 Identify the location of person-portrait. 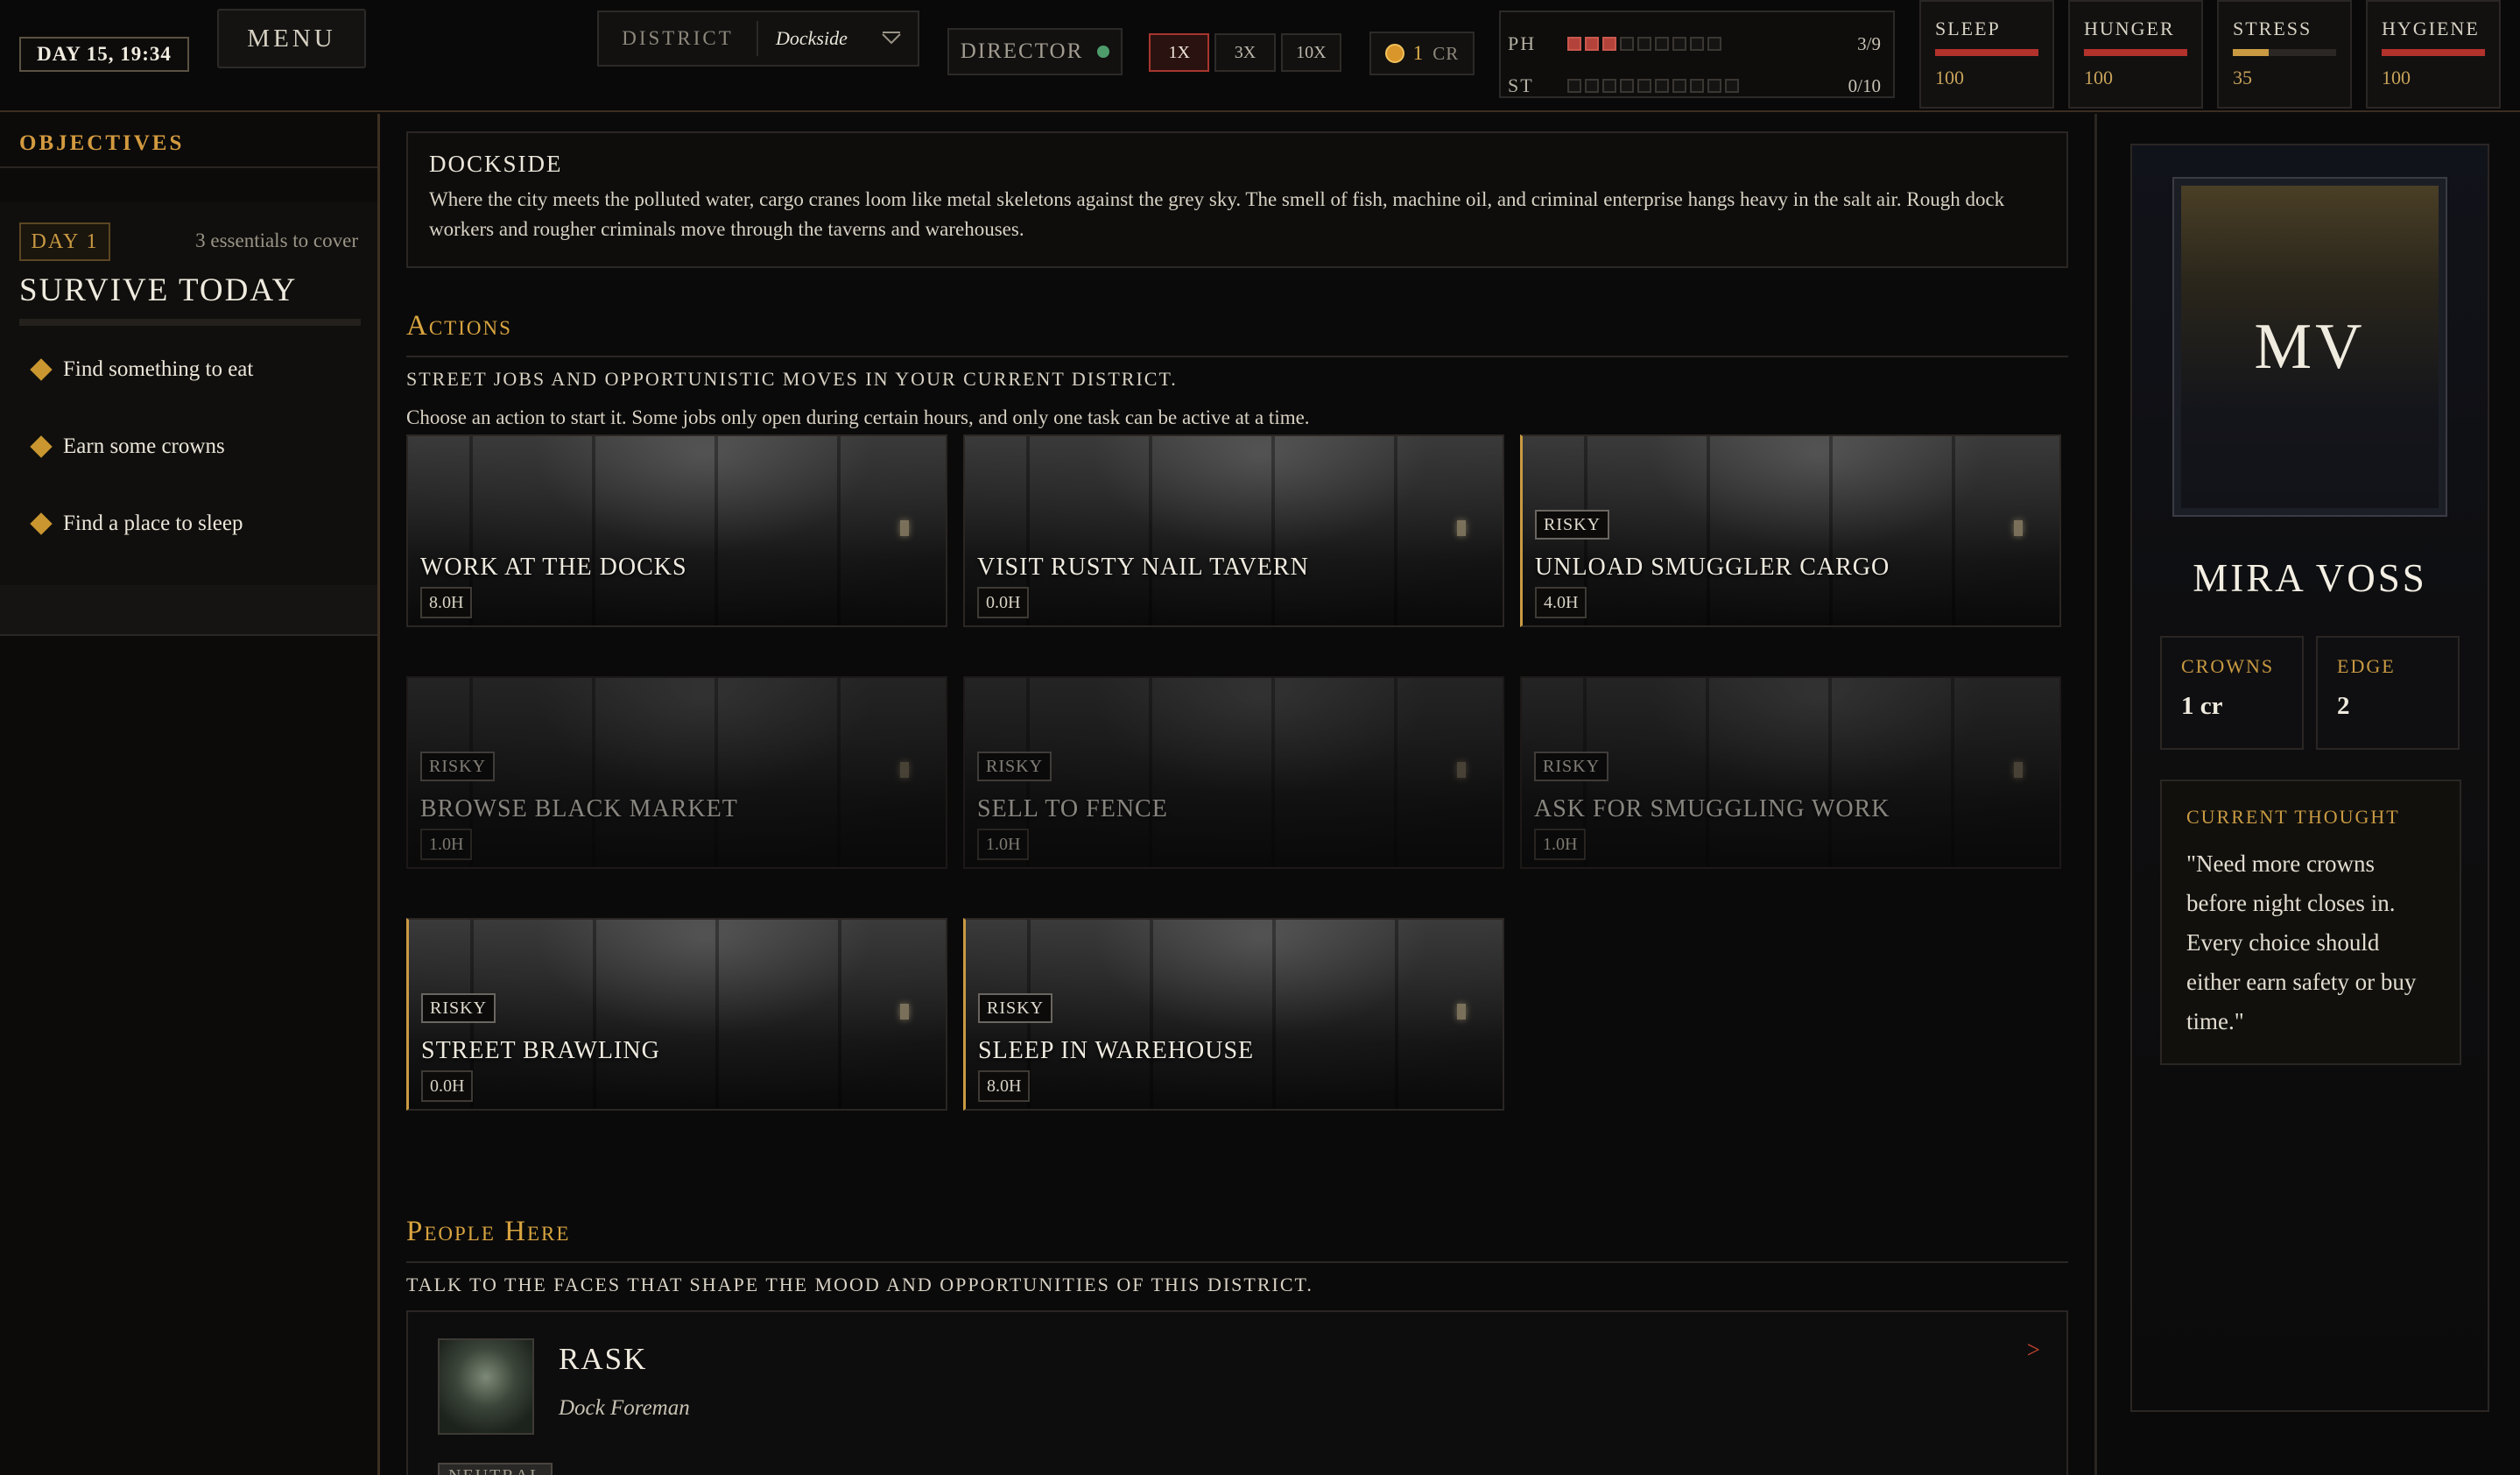
(486, 1386).